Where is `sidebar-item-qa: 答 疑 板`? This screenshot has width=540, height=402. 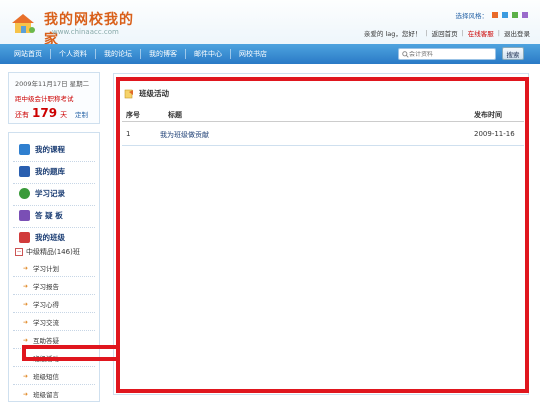
sidebar-item-qa: 答 疑 板 is located at coordinates (41, 215).